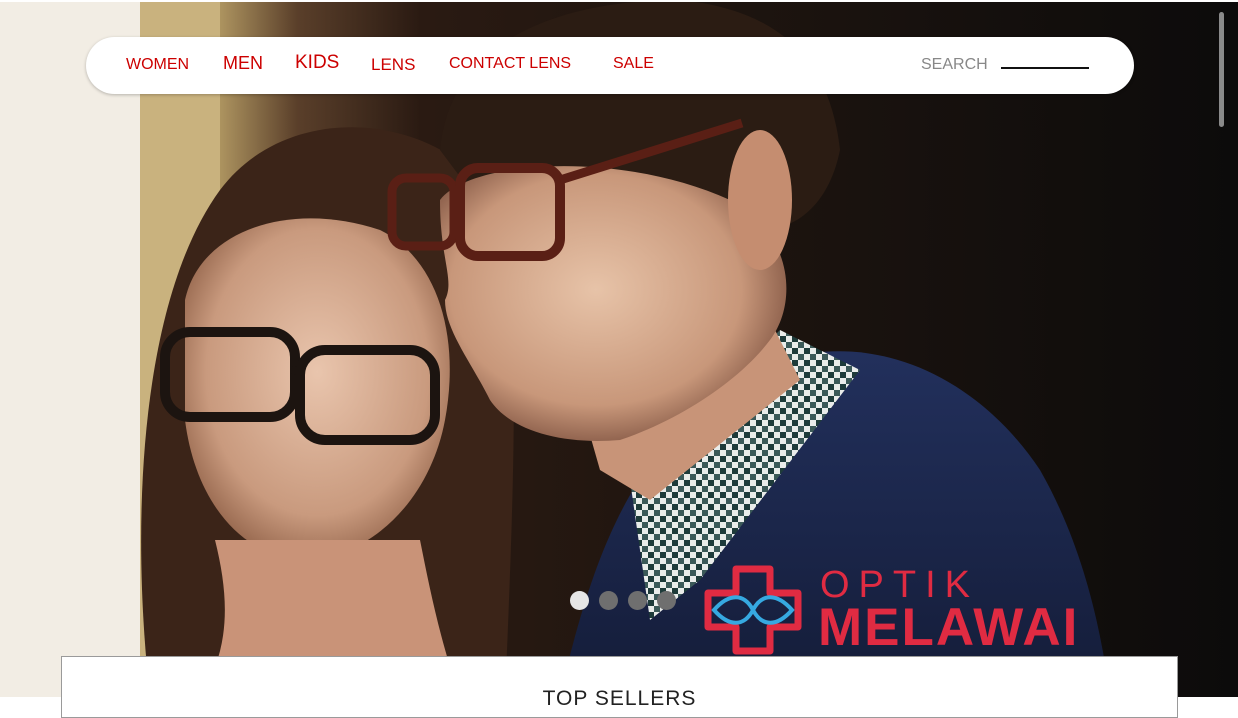 The image size is (1238, 718). Describe the element at coordinates (243, 63) in the screenshot. I see `nav-item-men: MEN` at that location.